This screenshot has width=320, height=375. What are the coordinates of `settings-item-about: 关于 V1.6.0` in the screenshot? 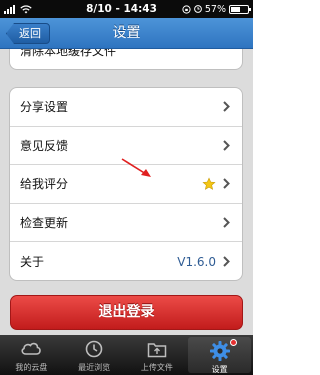 It's located at (126, 261).